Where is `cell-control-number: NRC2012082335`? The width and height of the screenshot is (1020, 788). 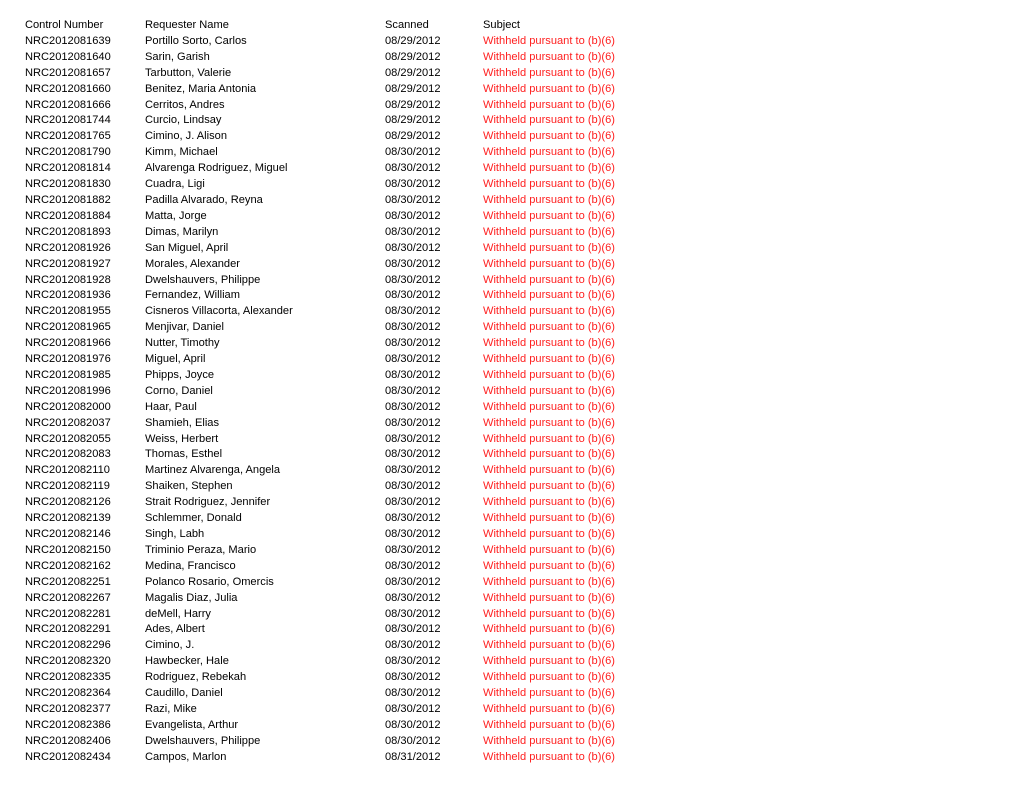 cell-control-number: NRC2012082335 is located at coordinates (68, 677).